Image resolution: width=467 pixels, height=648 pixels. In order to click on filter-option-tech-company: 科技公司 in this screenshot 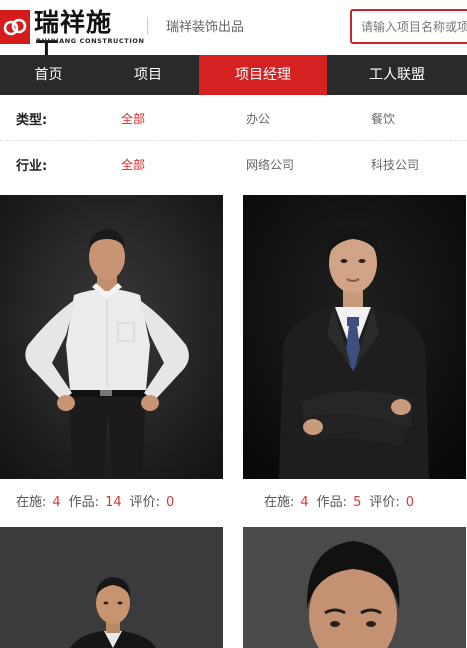, I will do `click(395, 164)`.